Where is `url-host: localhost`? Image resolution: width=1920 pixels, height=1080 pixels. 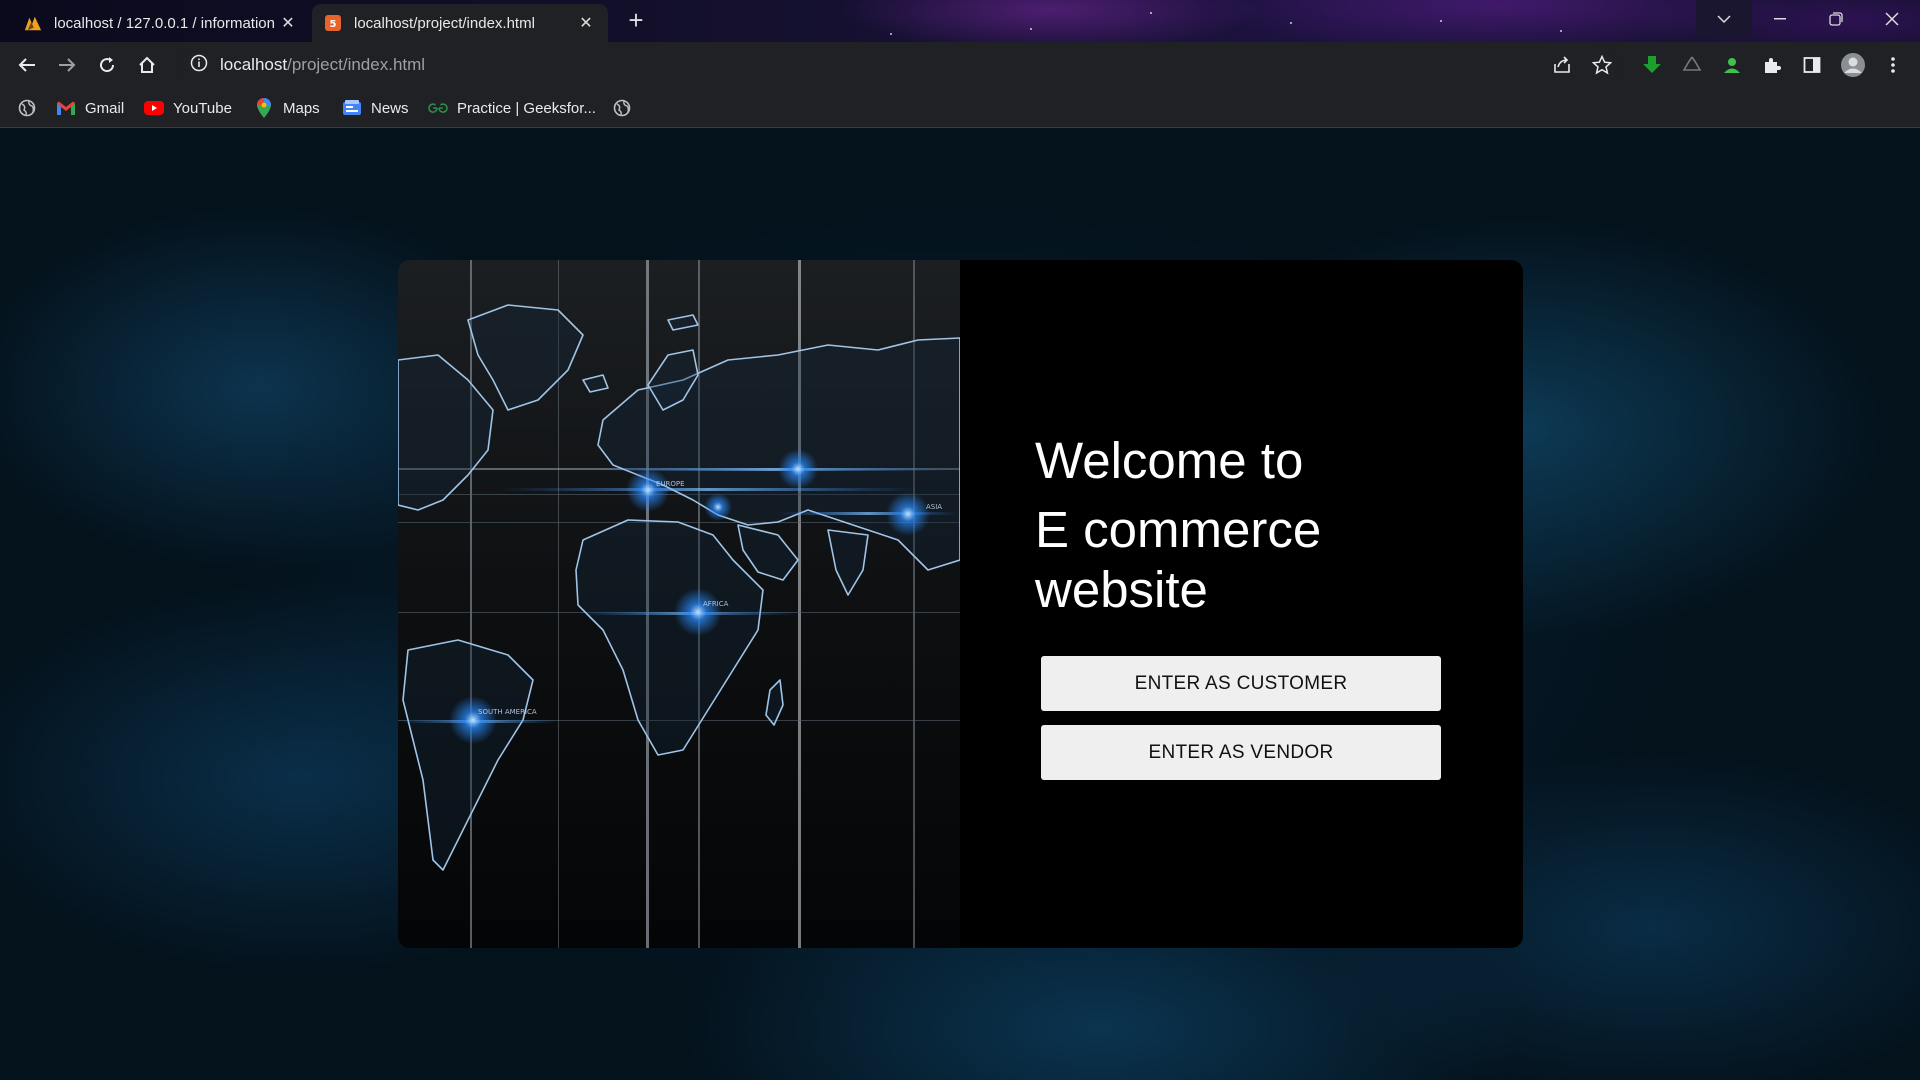 url-host: localhost is located at coordinates (254, 64).